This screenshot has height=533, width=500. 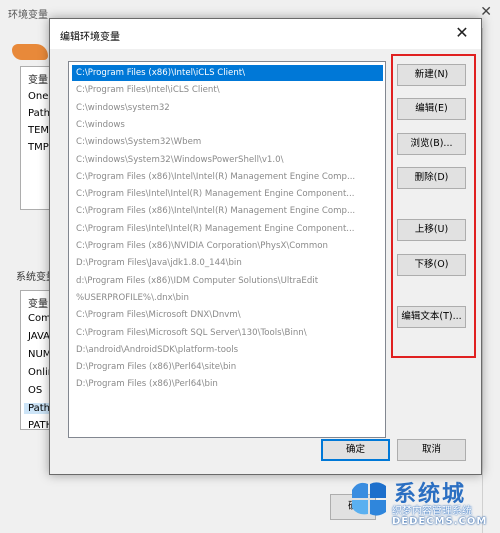 I want to click on path-entry: D:\android\AndroidSDK\platform-tools, so click(x=227, y=350).